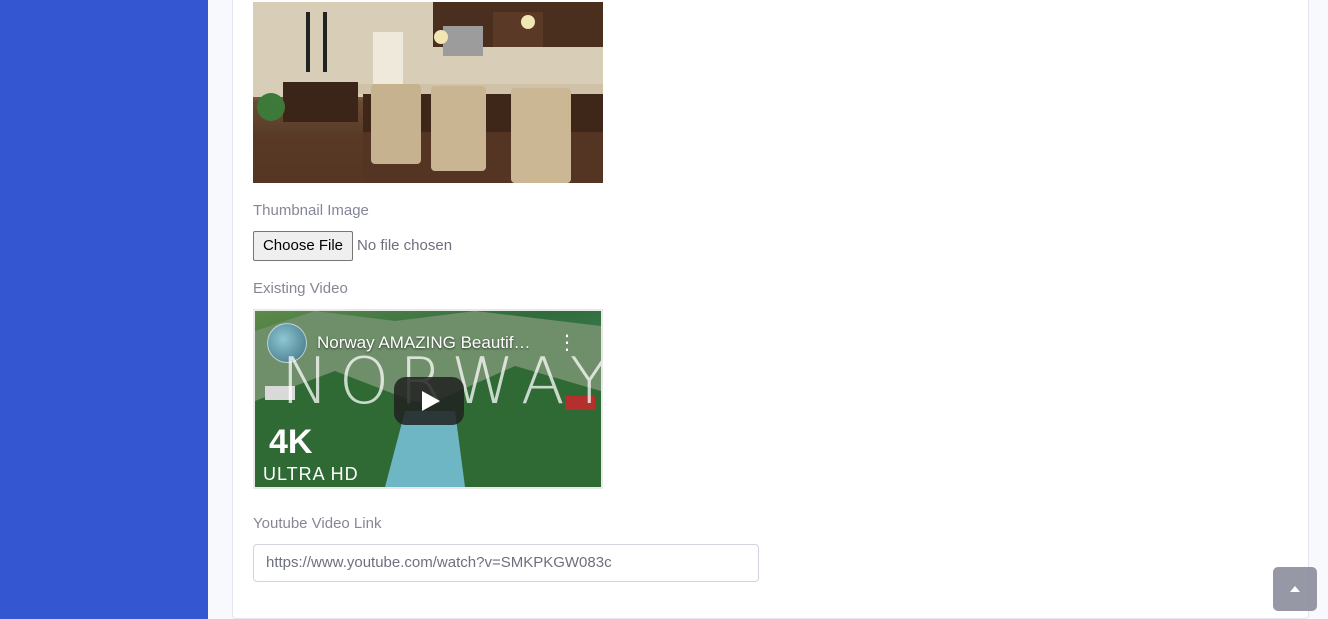 This screenshot has width=1328, height=619. Describe the element at coordinates (428, 92) in the screenshot. I see `existing-thumbnail-image` at that location.